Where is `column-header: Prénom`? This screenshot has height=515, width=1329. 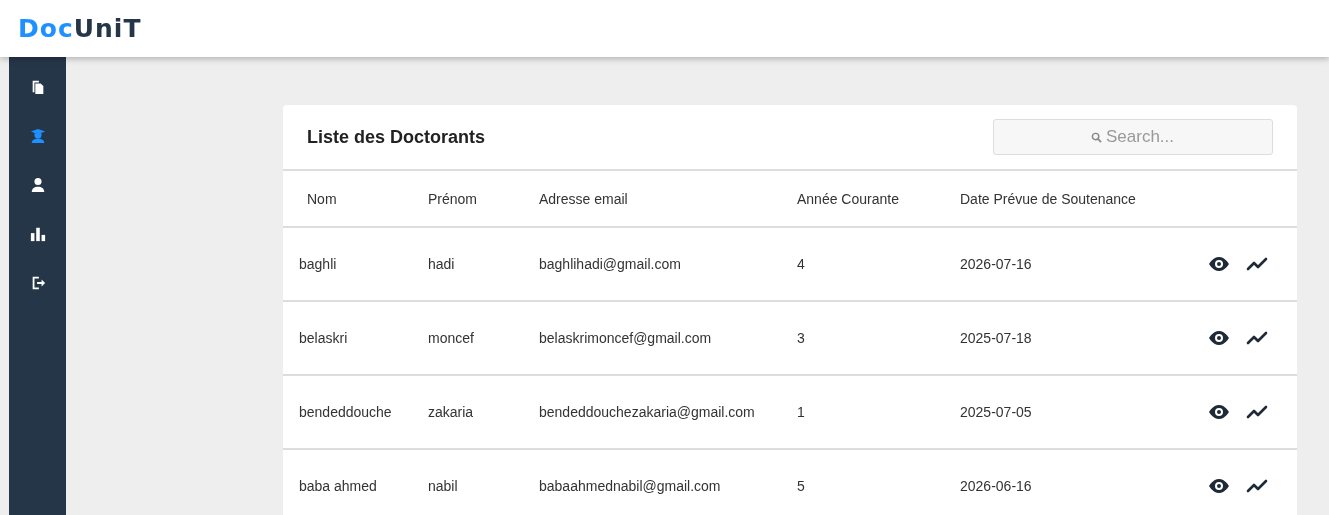
column-header: Prénom is located at coordinates (453, 198).